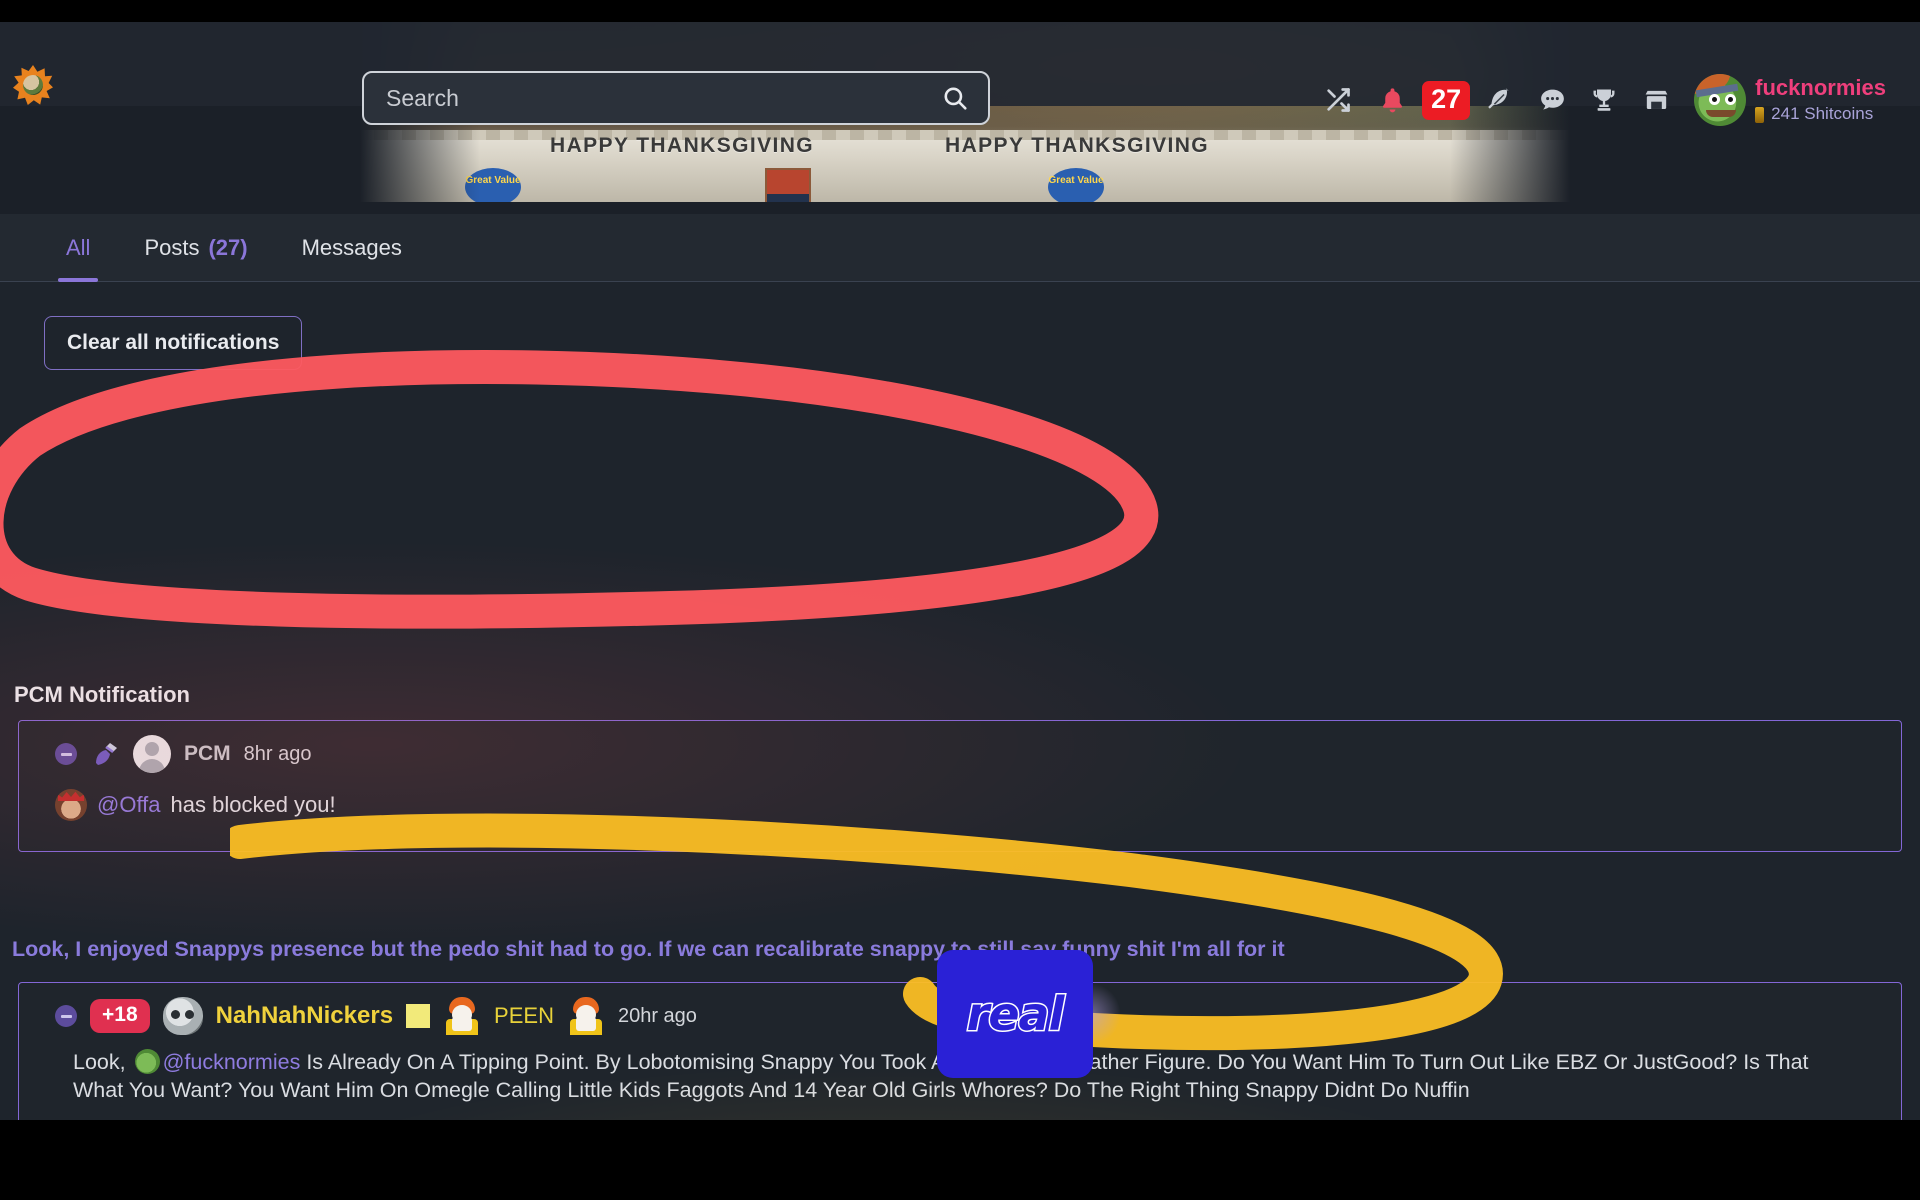 This screenshot has height=1200, width=1920. I want to click on sun-splat-logo-icon, so click(33, 85).